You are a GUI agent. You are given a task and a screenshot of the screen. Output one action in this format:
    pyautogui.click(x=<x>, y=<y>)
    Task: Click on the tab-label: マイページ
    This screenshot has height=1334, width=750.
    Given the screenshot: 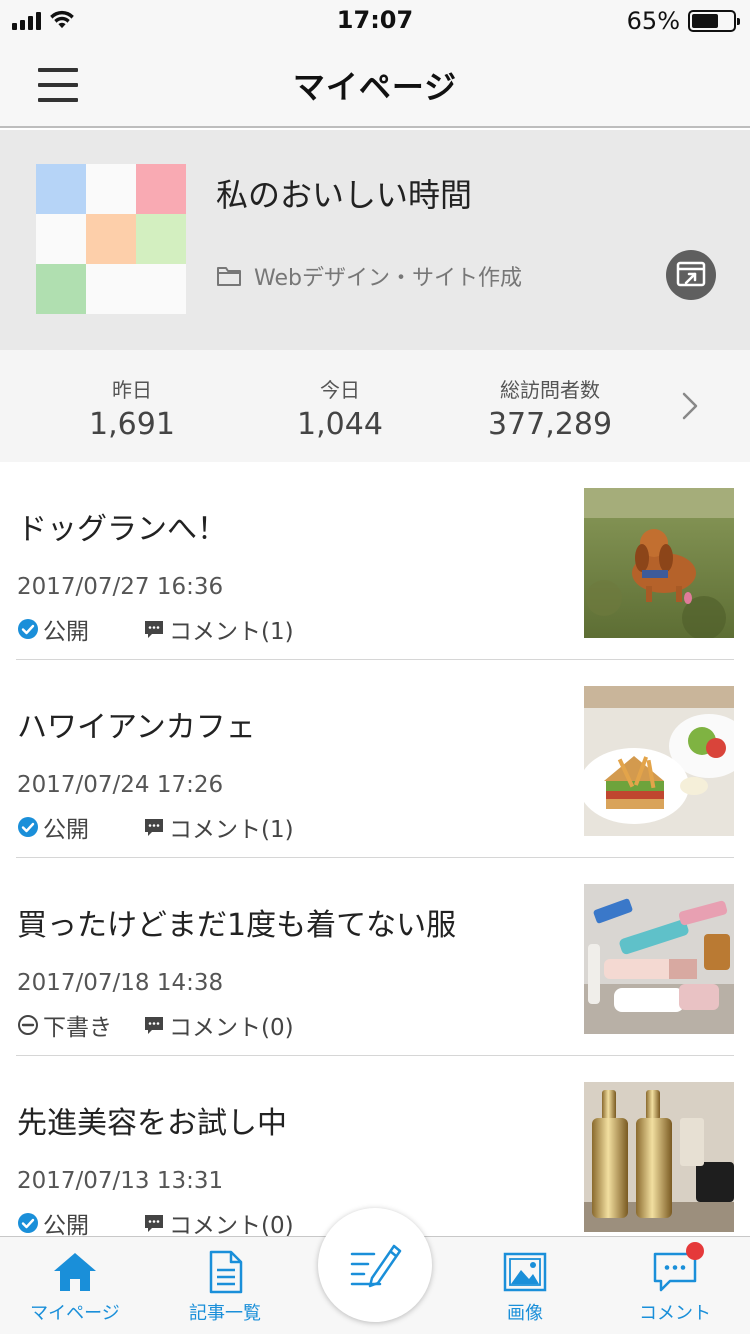 What is the action you would take?
    pyautogui.click(x=75, y=1313)
    